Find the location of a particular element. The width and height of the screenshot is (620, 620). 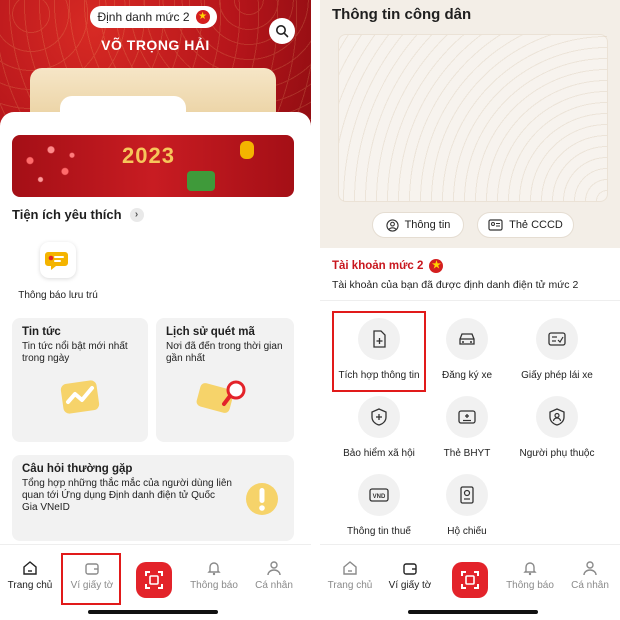

svg-text: VND is located at coordinates (379, 497).